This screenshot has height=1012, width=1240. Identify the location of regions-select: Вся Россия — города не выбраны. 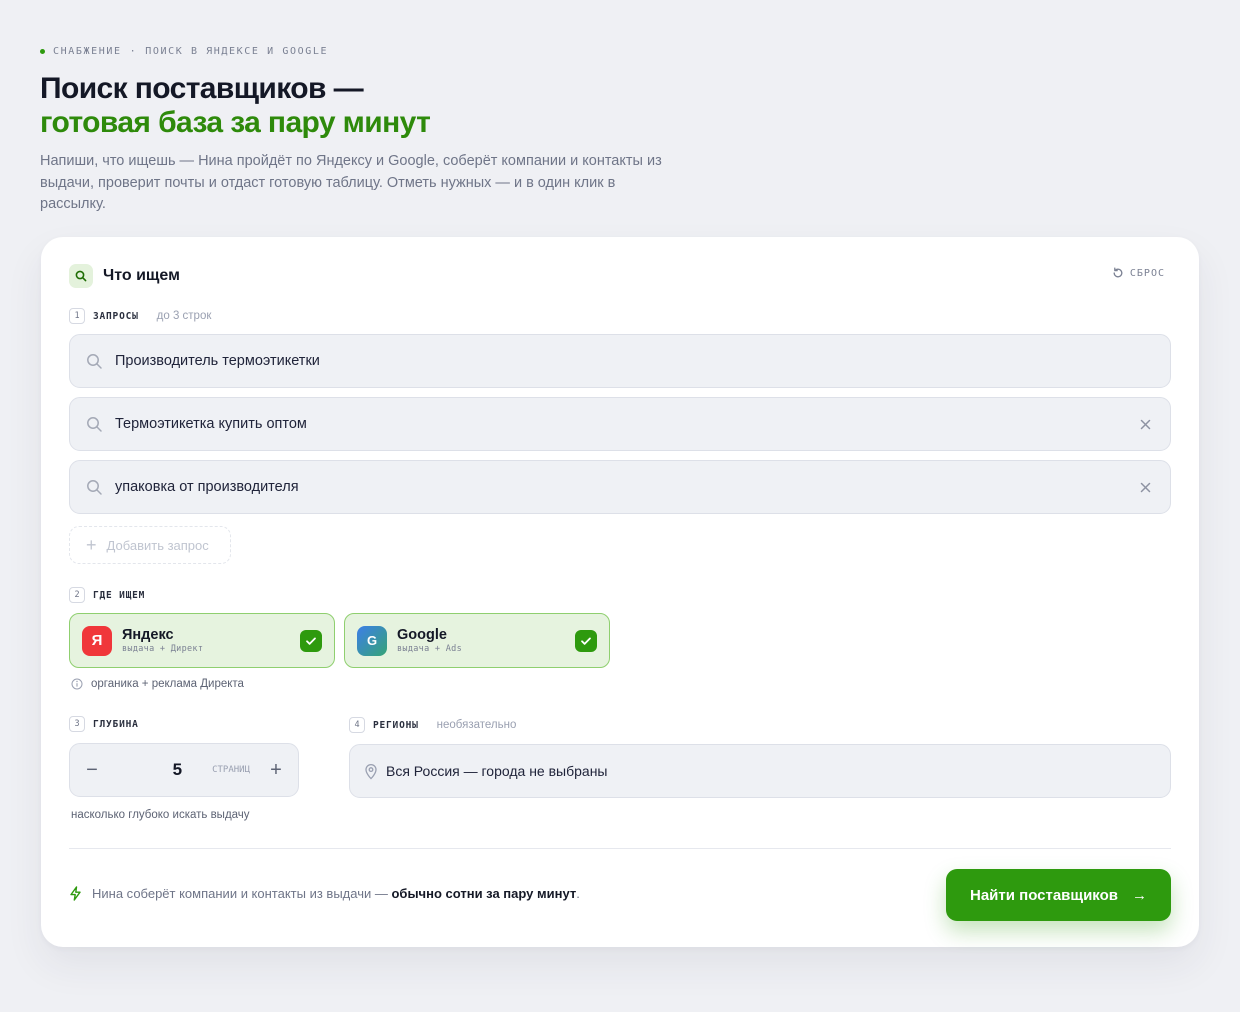
(760, 771).